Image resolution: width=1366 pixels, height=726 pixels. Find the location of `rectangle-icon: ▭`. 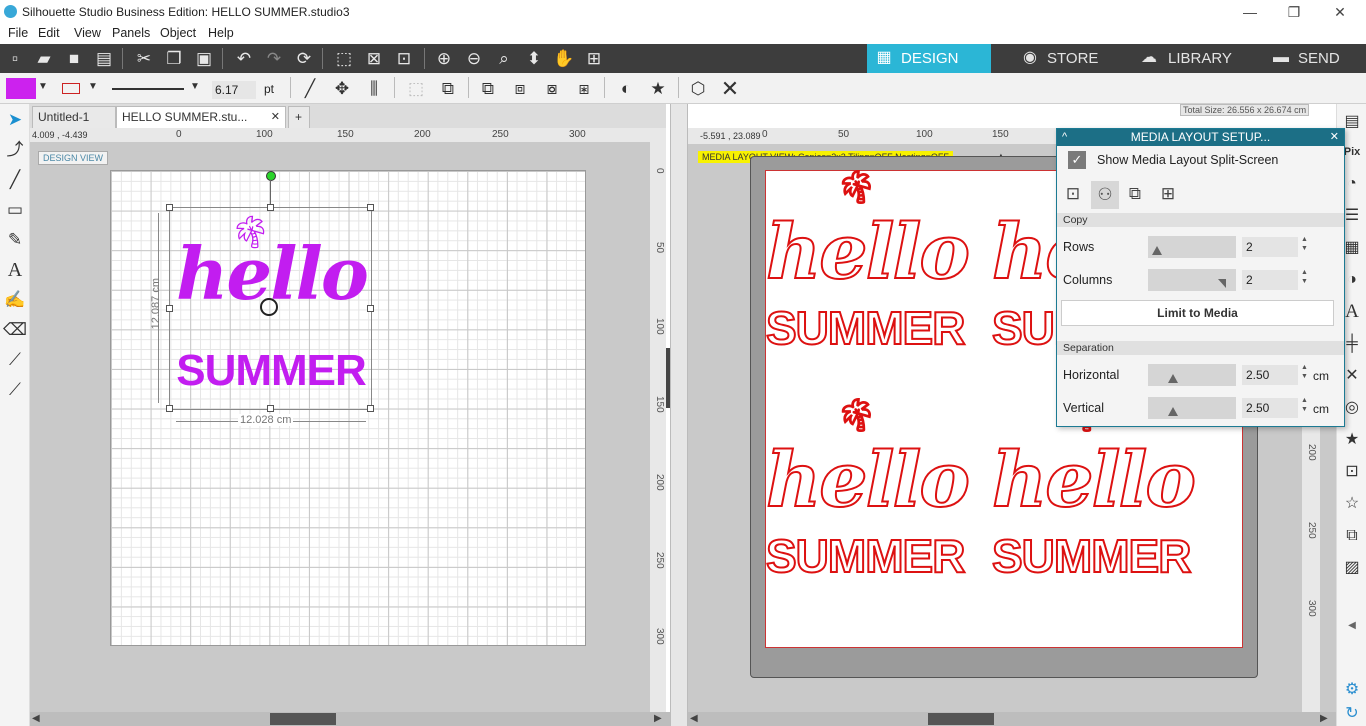

rectangle-icon: ▭ is located at coordinates (15, 210).